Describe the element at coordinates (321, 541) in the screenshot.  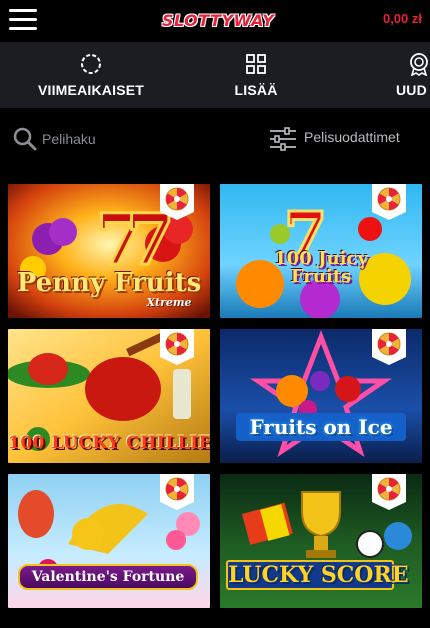
I see `game-tile-lucky-score: LUCKY SCORE` at that location.